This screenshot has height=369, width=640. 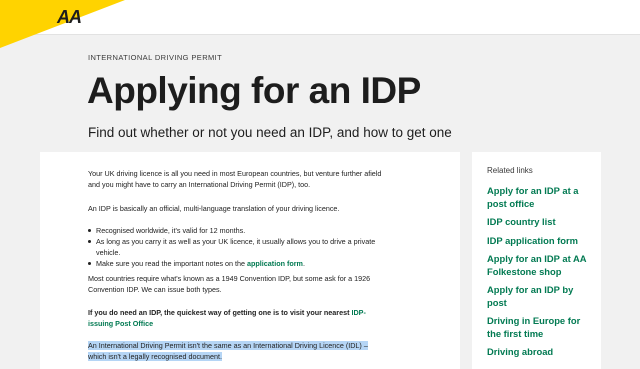 I want to click on related-link-driving-abroad: Driving abroad, so click(x=541, y=352).